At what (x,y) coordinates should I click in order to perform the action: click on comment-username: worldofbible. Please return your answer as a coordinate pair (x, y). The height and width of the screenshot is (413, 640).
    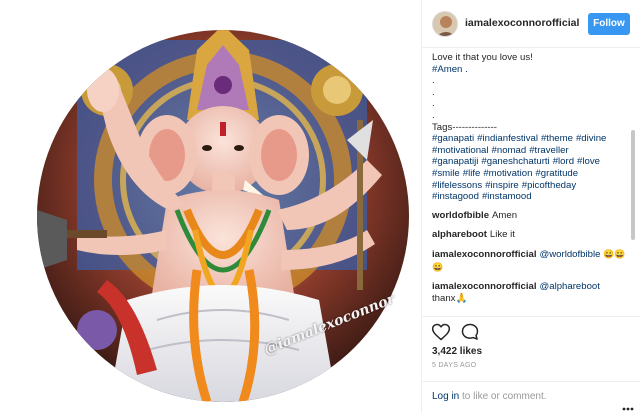
    Looking at the image, I should click on (460, 215).